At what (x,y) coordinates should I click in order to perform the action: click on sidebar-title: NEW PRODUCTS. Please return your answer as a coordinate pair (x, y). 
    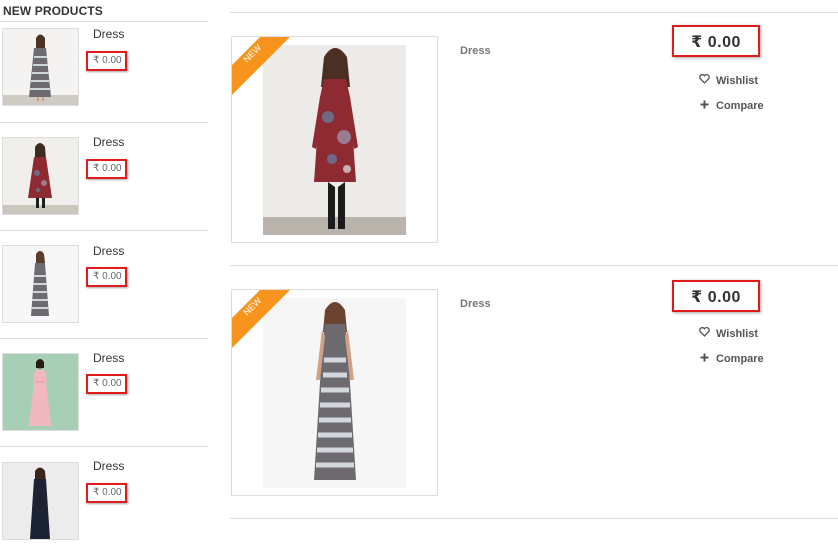
    Looking at the image, I should click on (53, 11).